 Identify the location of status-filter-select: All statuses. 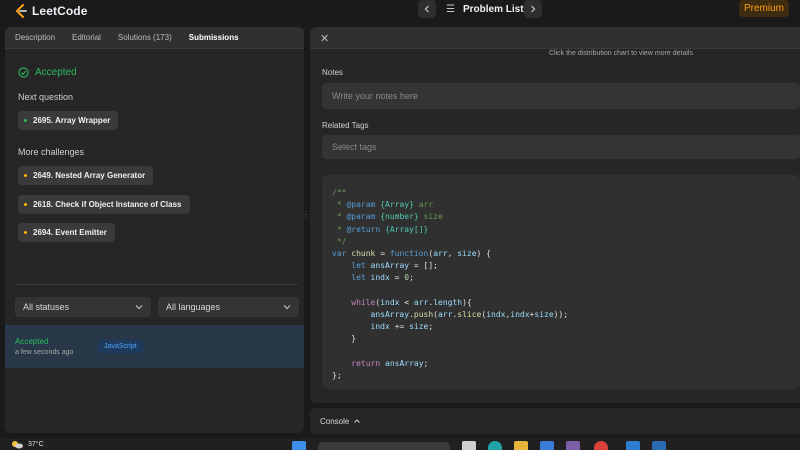
(83, 307).